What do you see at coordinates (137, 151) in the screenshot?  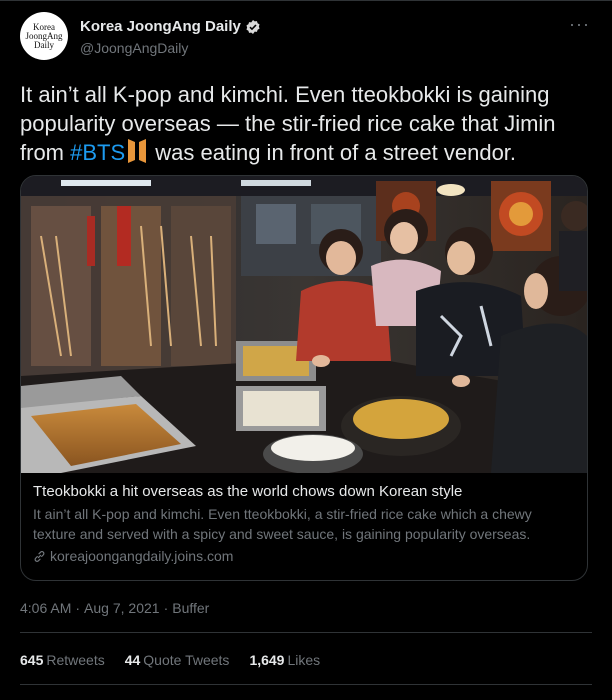 I see `bts-logo-icon` at bounding box center [137, 151].